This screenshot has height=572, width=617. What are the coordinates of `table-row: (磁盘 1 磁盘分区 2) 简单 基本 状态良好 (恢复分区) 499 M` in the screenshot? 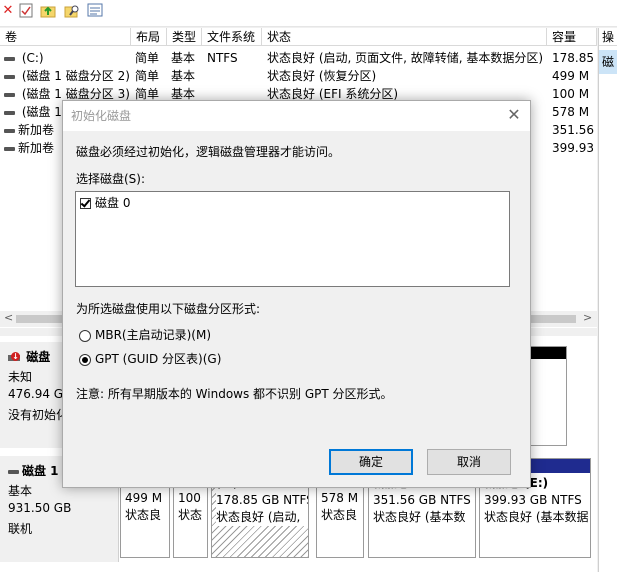 It's located at (298, 76).